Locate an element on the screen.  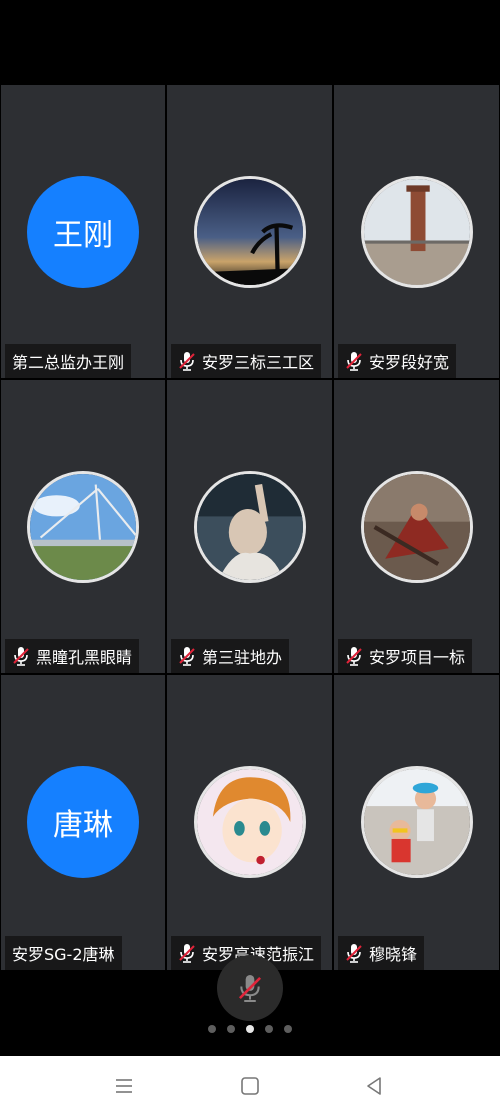
participant-tile: 黑瞳孔黑眼睛 is located at coordinates (83, 526).